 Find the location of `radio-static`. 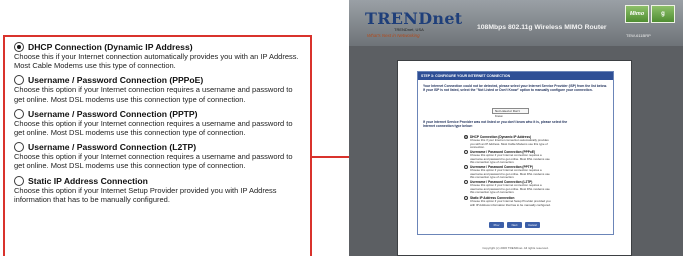

radio-static is located at coordinates (19, 180).